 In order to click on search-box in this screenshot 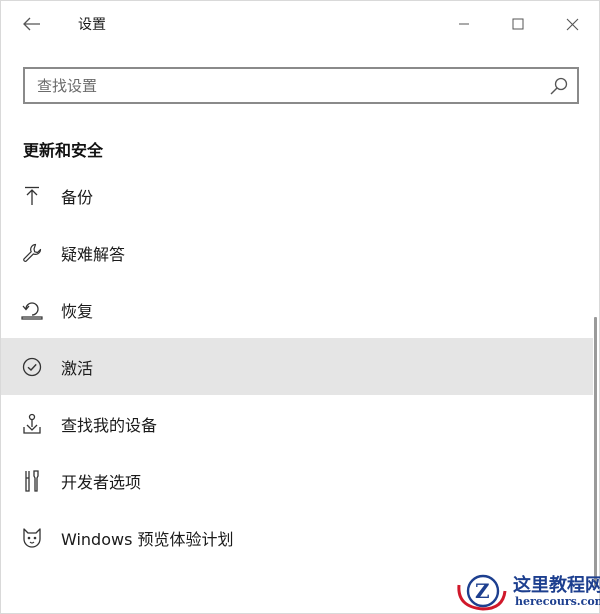, I will do `click(301, 85)`.